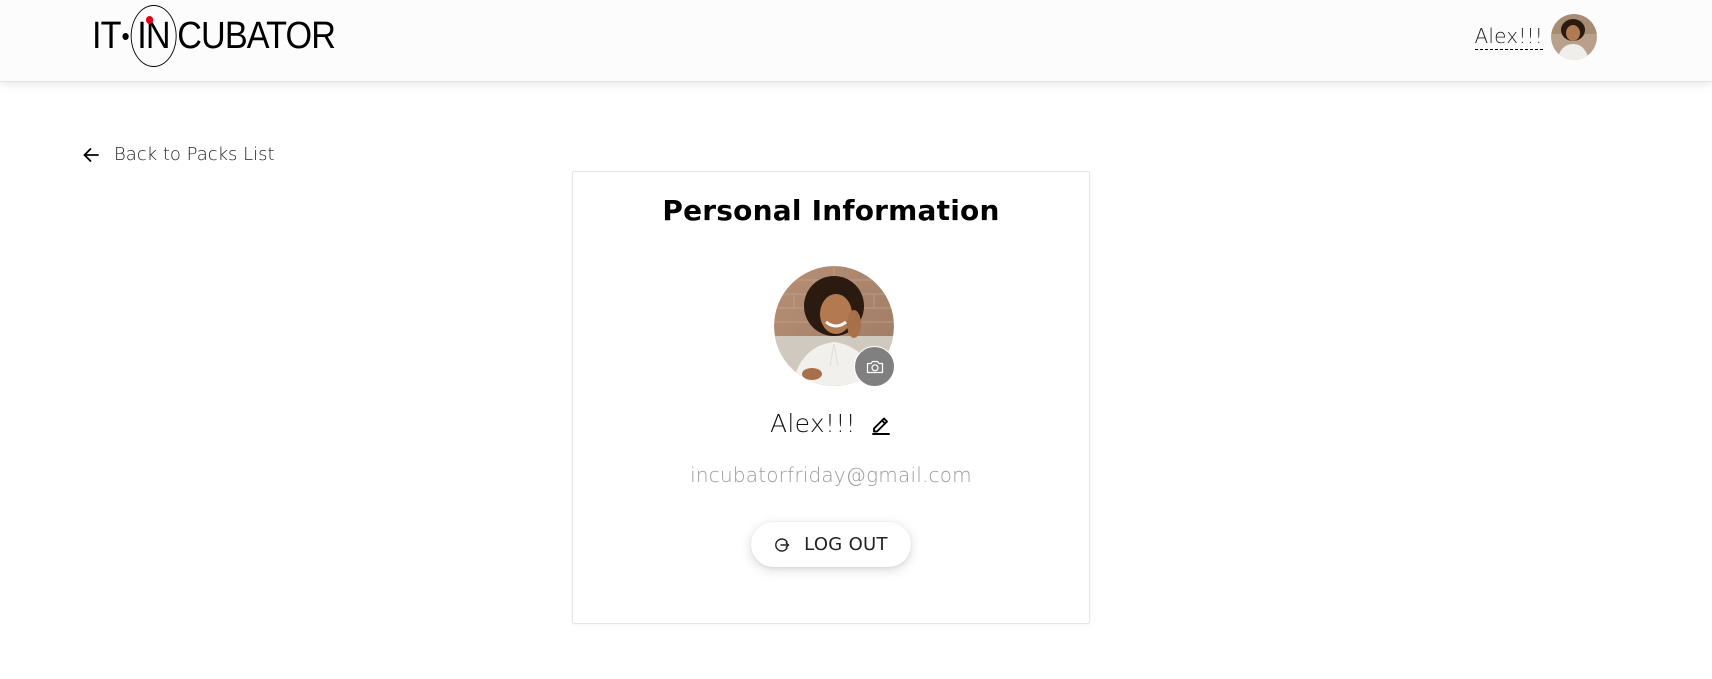 This screenshot has height=679, width=1712. What do you see at coordinates (831, 210) in the screenshot?
I see `page-title: Personal Information` at bounding box center [831, 210].